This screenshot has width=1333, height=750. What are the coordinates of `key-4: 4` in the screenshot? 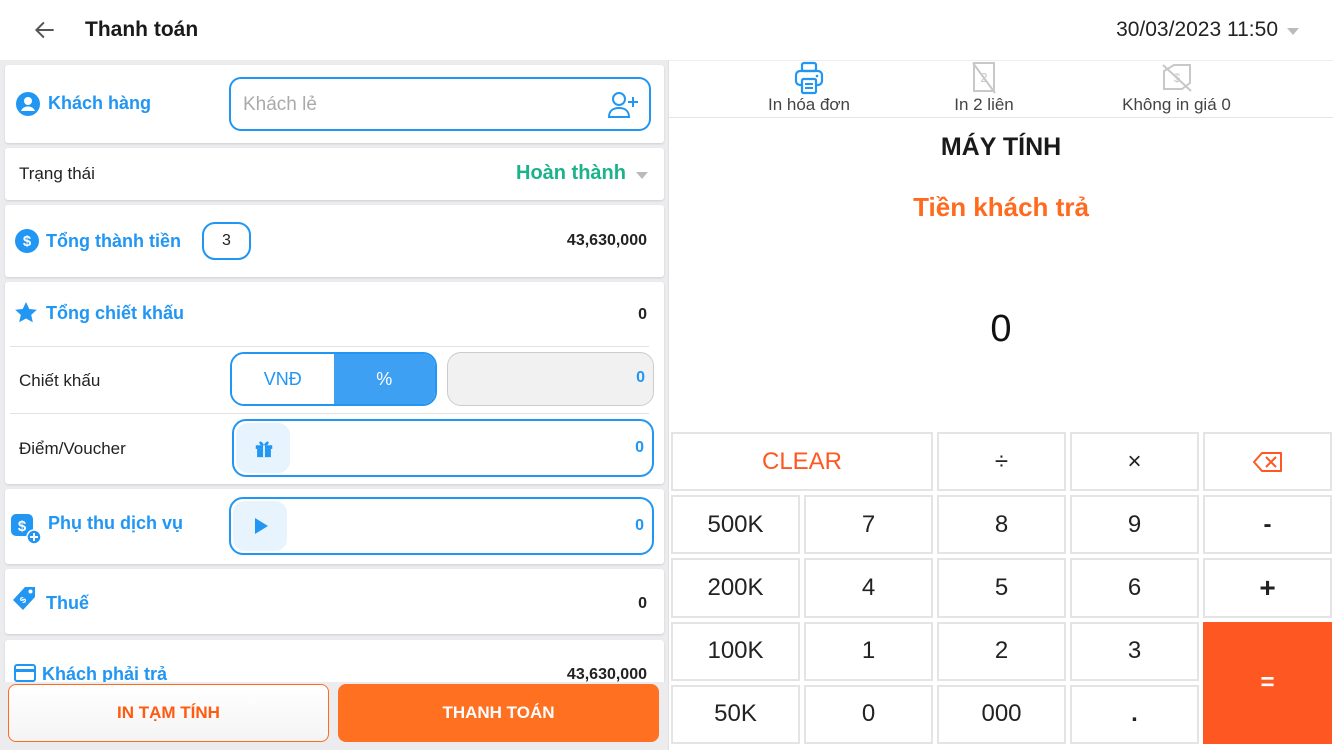 It's located at (868, 588).